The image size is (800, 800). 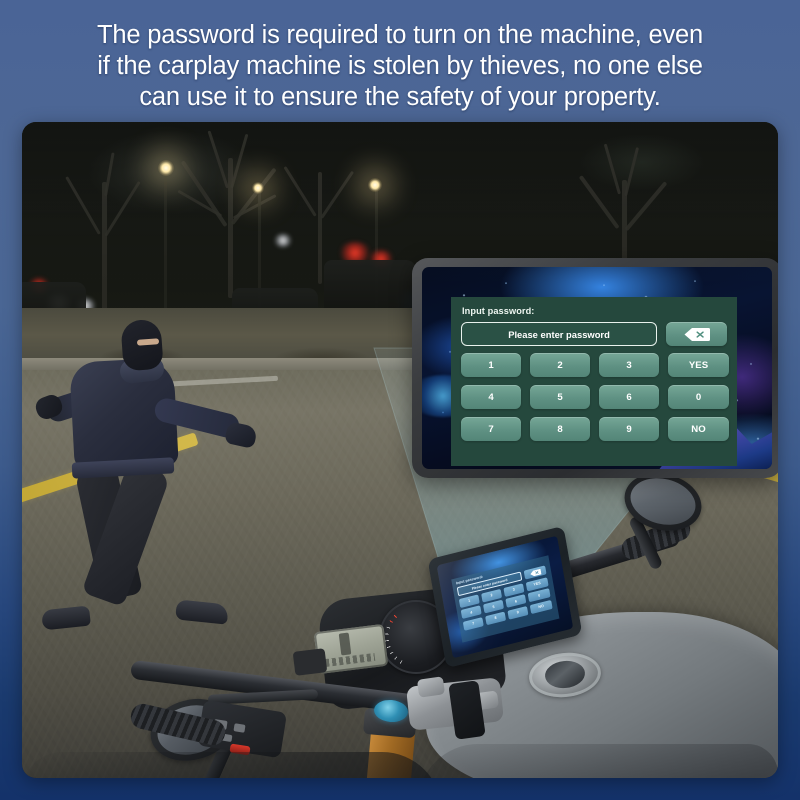 What do you see at coordinates (595, 397) in the screenshot?
I see `keypad-grid: 1 2 3 YES 4 5 6 0 7 8 9 NO` at bounding box center [595, 397].